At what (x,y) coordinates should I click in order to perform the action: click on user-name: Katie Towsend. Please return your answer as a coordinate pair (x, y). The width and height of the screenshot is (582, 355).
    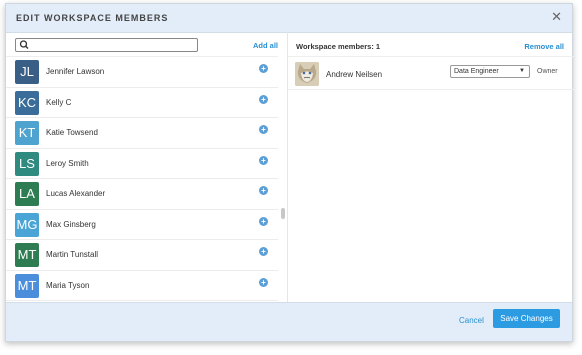
    Looking at the image, I should click on (72, 132).